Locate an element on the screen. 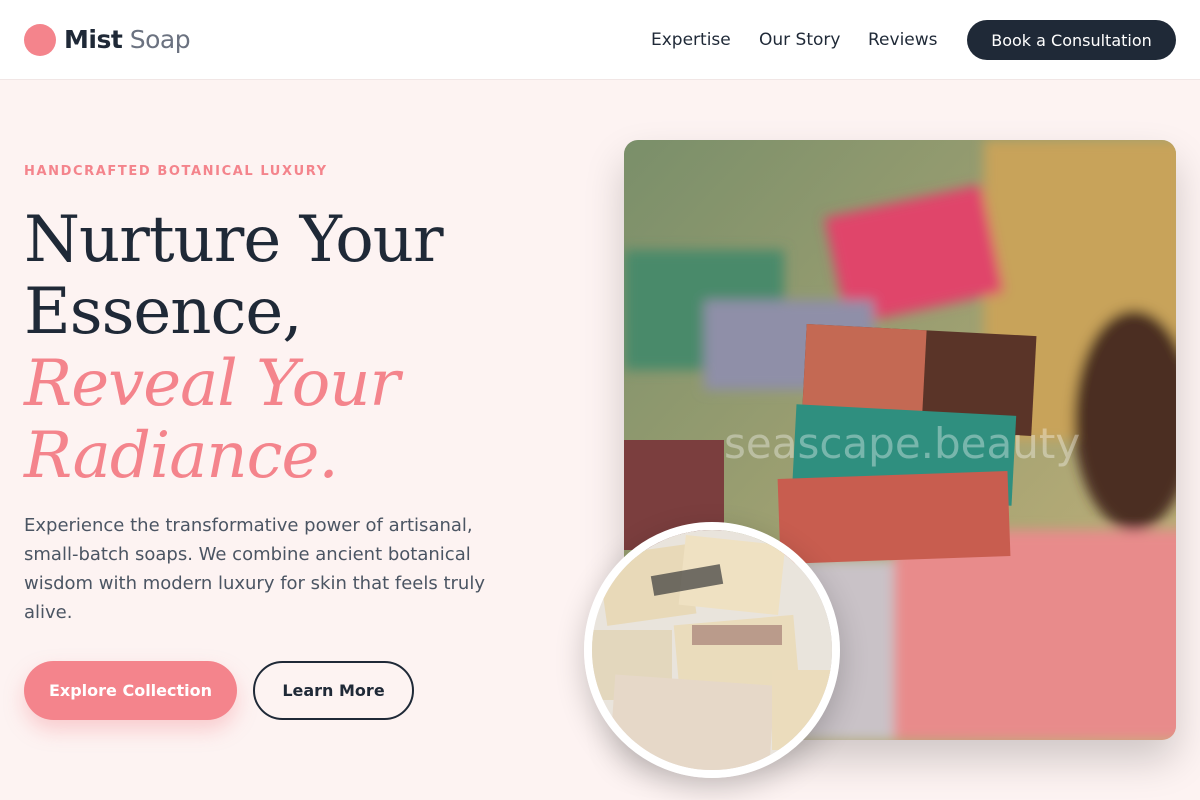 The width and height of the screenshot is (1200, 800). soap-closeup-image is located at coordinates (712, 650).